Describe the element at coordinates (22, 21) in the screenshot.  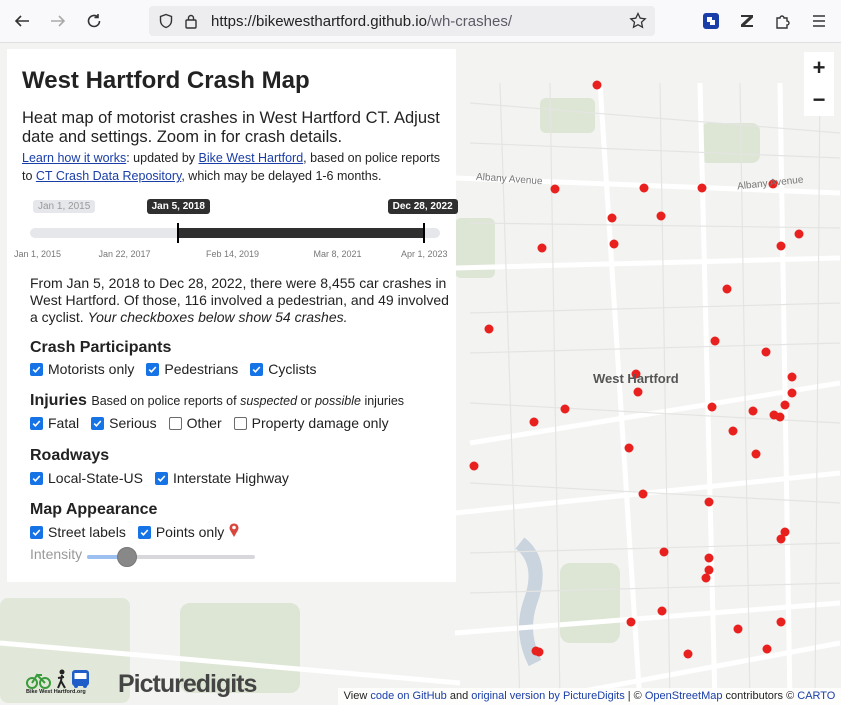
I see `back-arrow-icon` at that location.